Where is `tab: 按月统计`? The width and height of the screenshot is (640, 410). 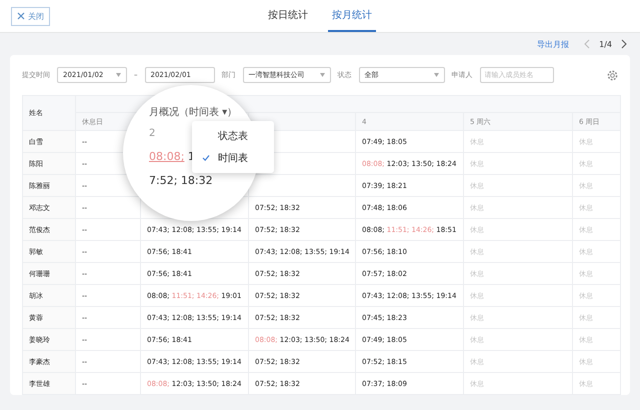 tab: 按月统计 is located at coordinates (352, 16).